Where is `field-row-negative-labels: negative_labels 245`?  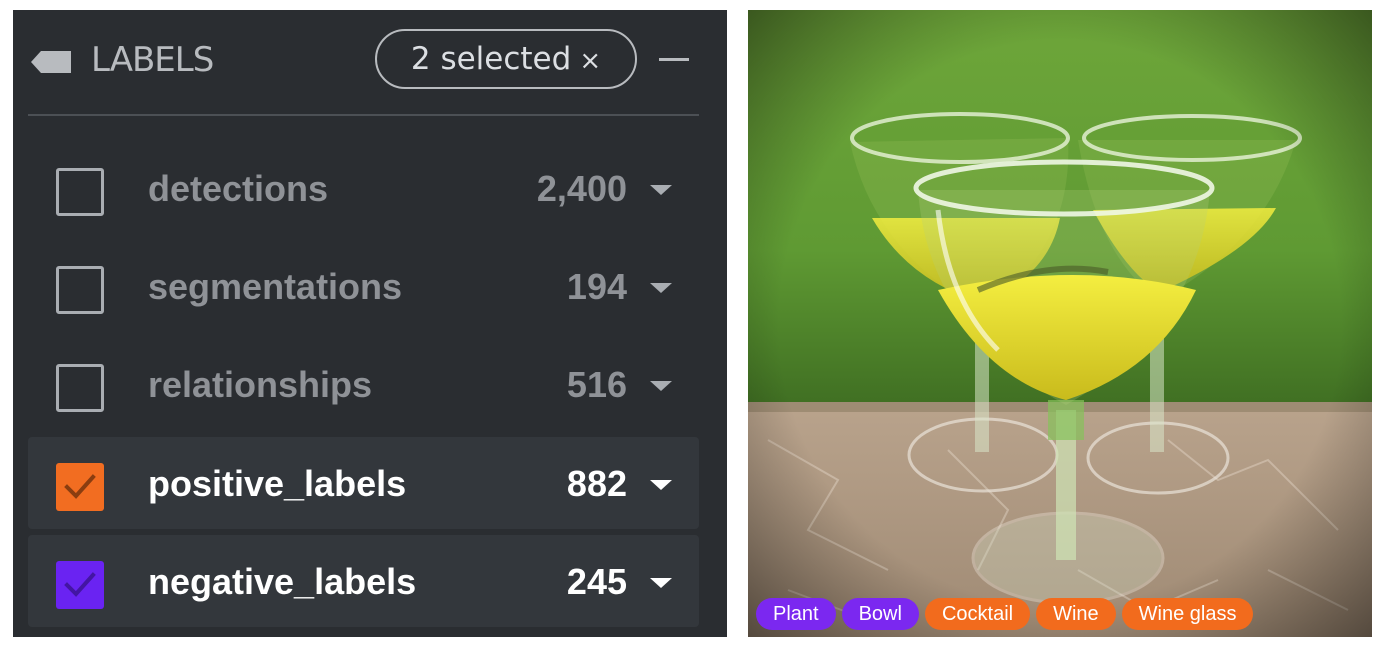
field-row-negative-labels: negative_labels 245 is located at coordinates (363, 581).